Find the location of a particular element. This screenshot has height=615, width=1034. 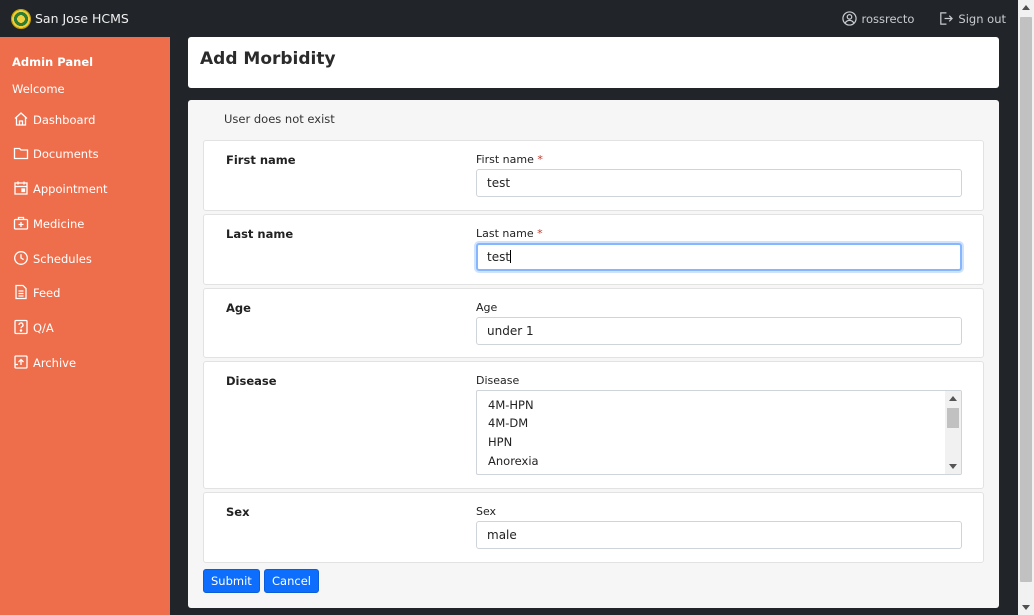

first-name-input: test is located at coordinates (719, 183).